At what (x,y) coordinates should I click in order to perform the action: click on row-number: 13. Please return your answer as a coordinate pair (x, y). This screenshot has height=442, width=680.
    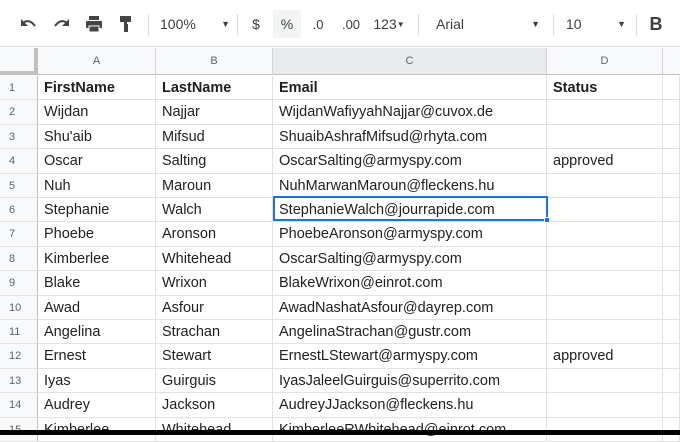
    Looking at the image, I should click on (19, 381).